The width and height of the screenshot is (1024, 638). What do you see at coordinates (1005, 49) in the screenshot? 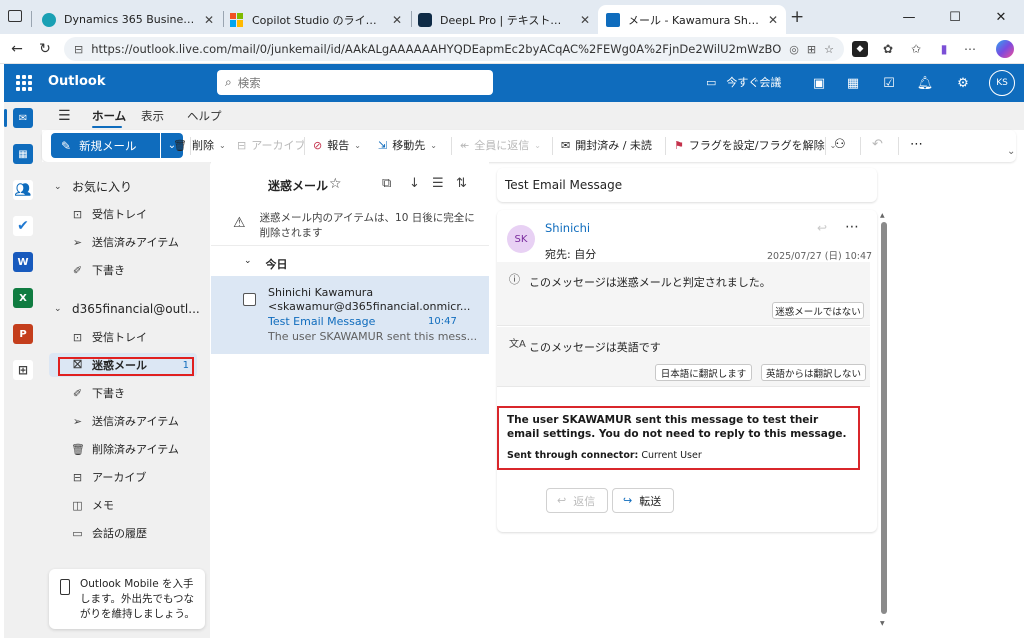
I see `copilot-icon` at bounding box center [1005, 49].